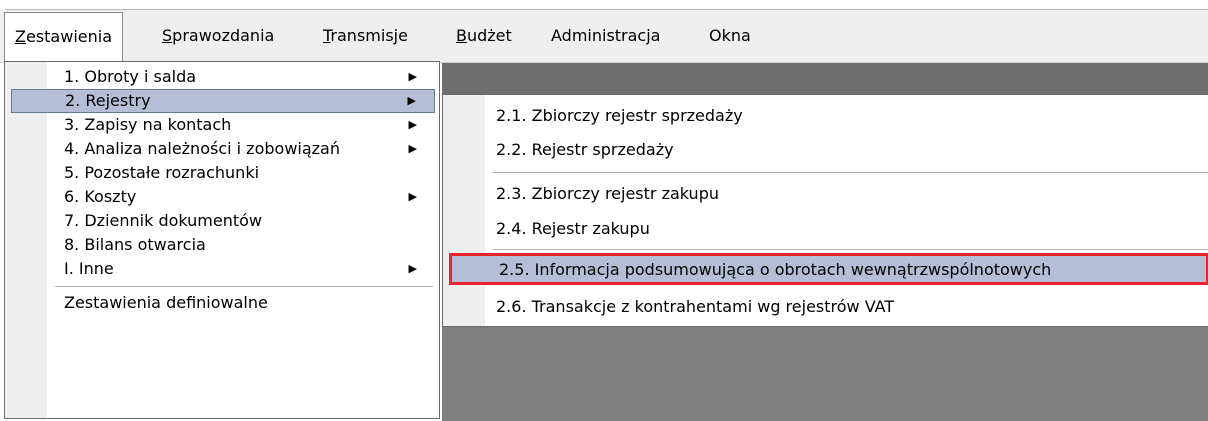  I want to click on menu-item-label: 7. Dziennik dokumentów, so click(163, 220).